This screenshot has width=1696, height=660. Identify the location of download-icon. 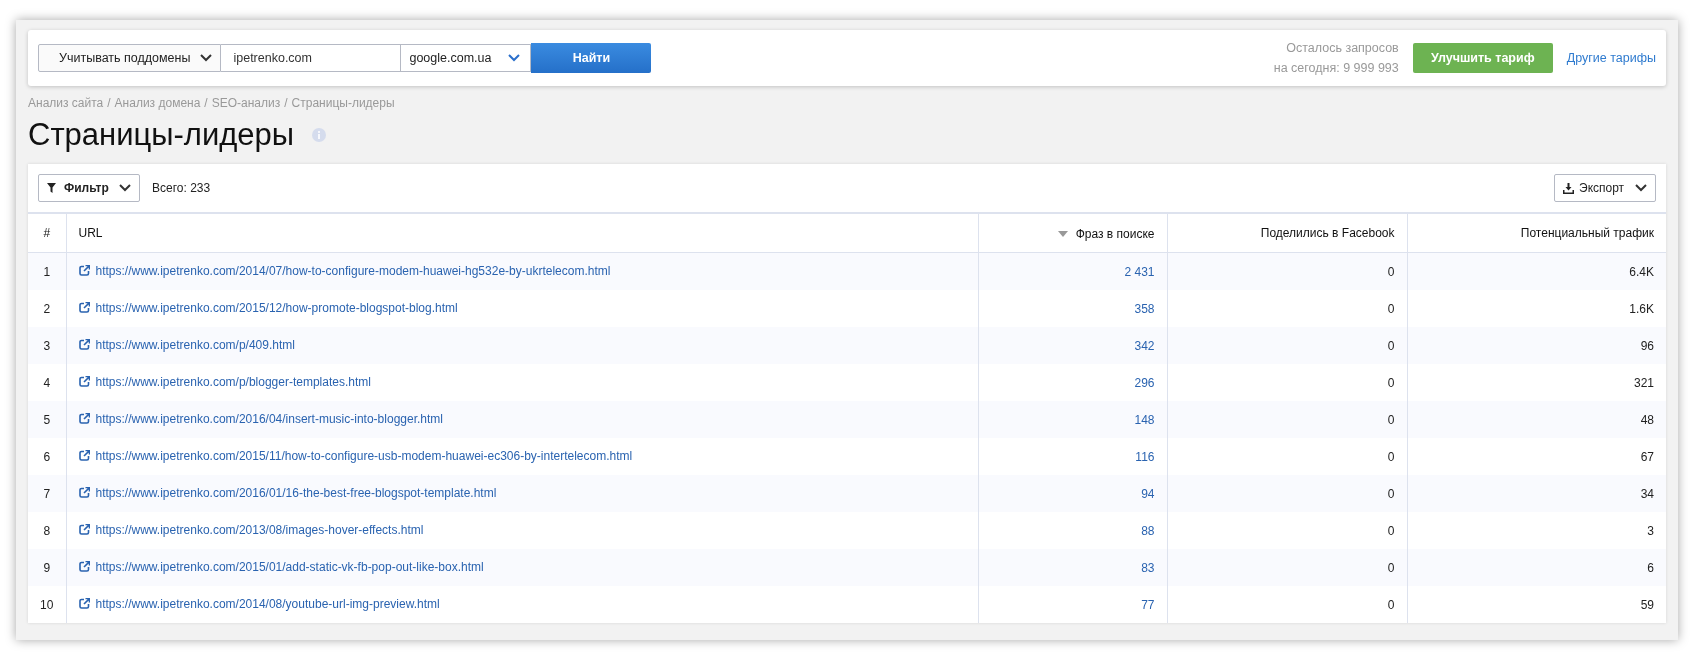
(1568, 188).